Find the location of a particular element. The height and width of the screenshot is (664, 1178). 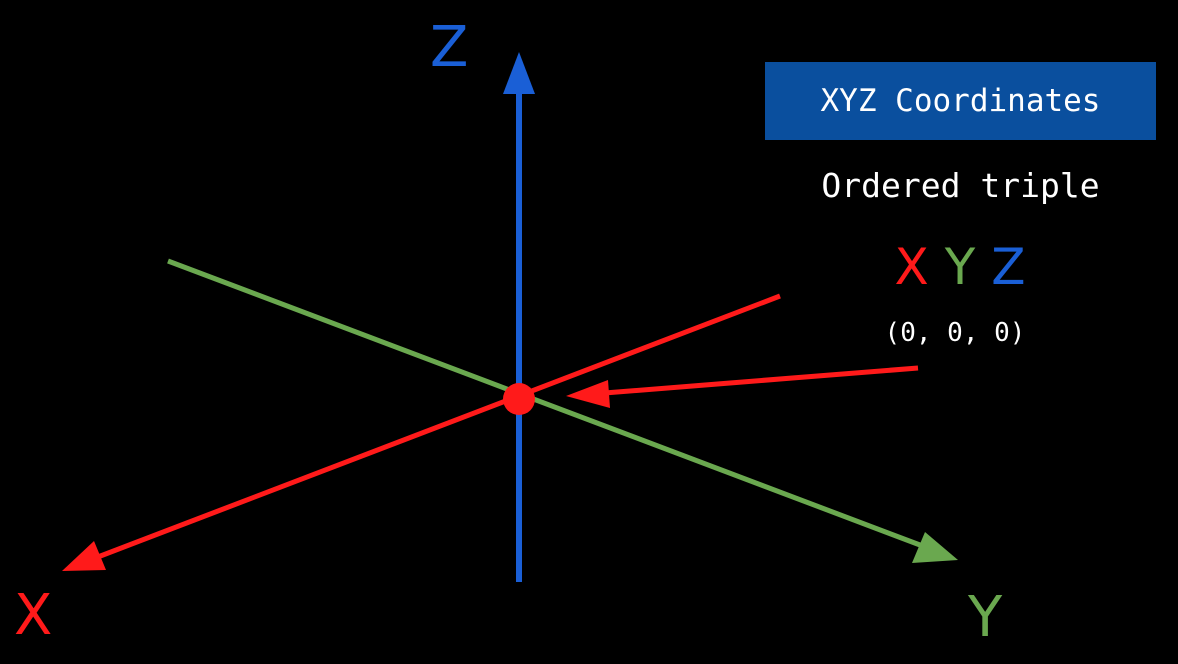

triple-x-letter: X is located at coordinates (911, 267).